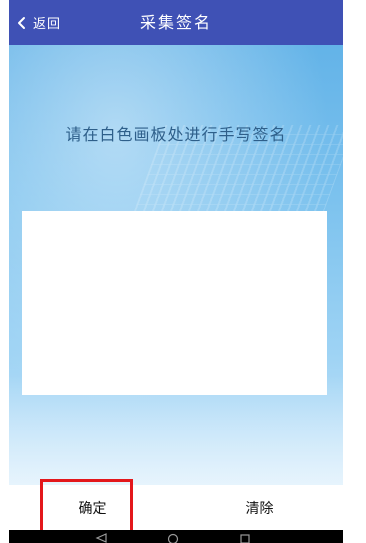  I want to click on page-title: 采集签名, so click(175, 22).